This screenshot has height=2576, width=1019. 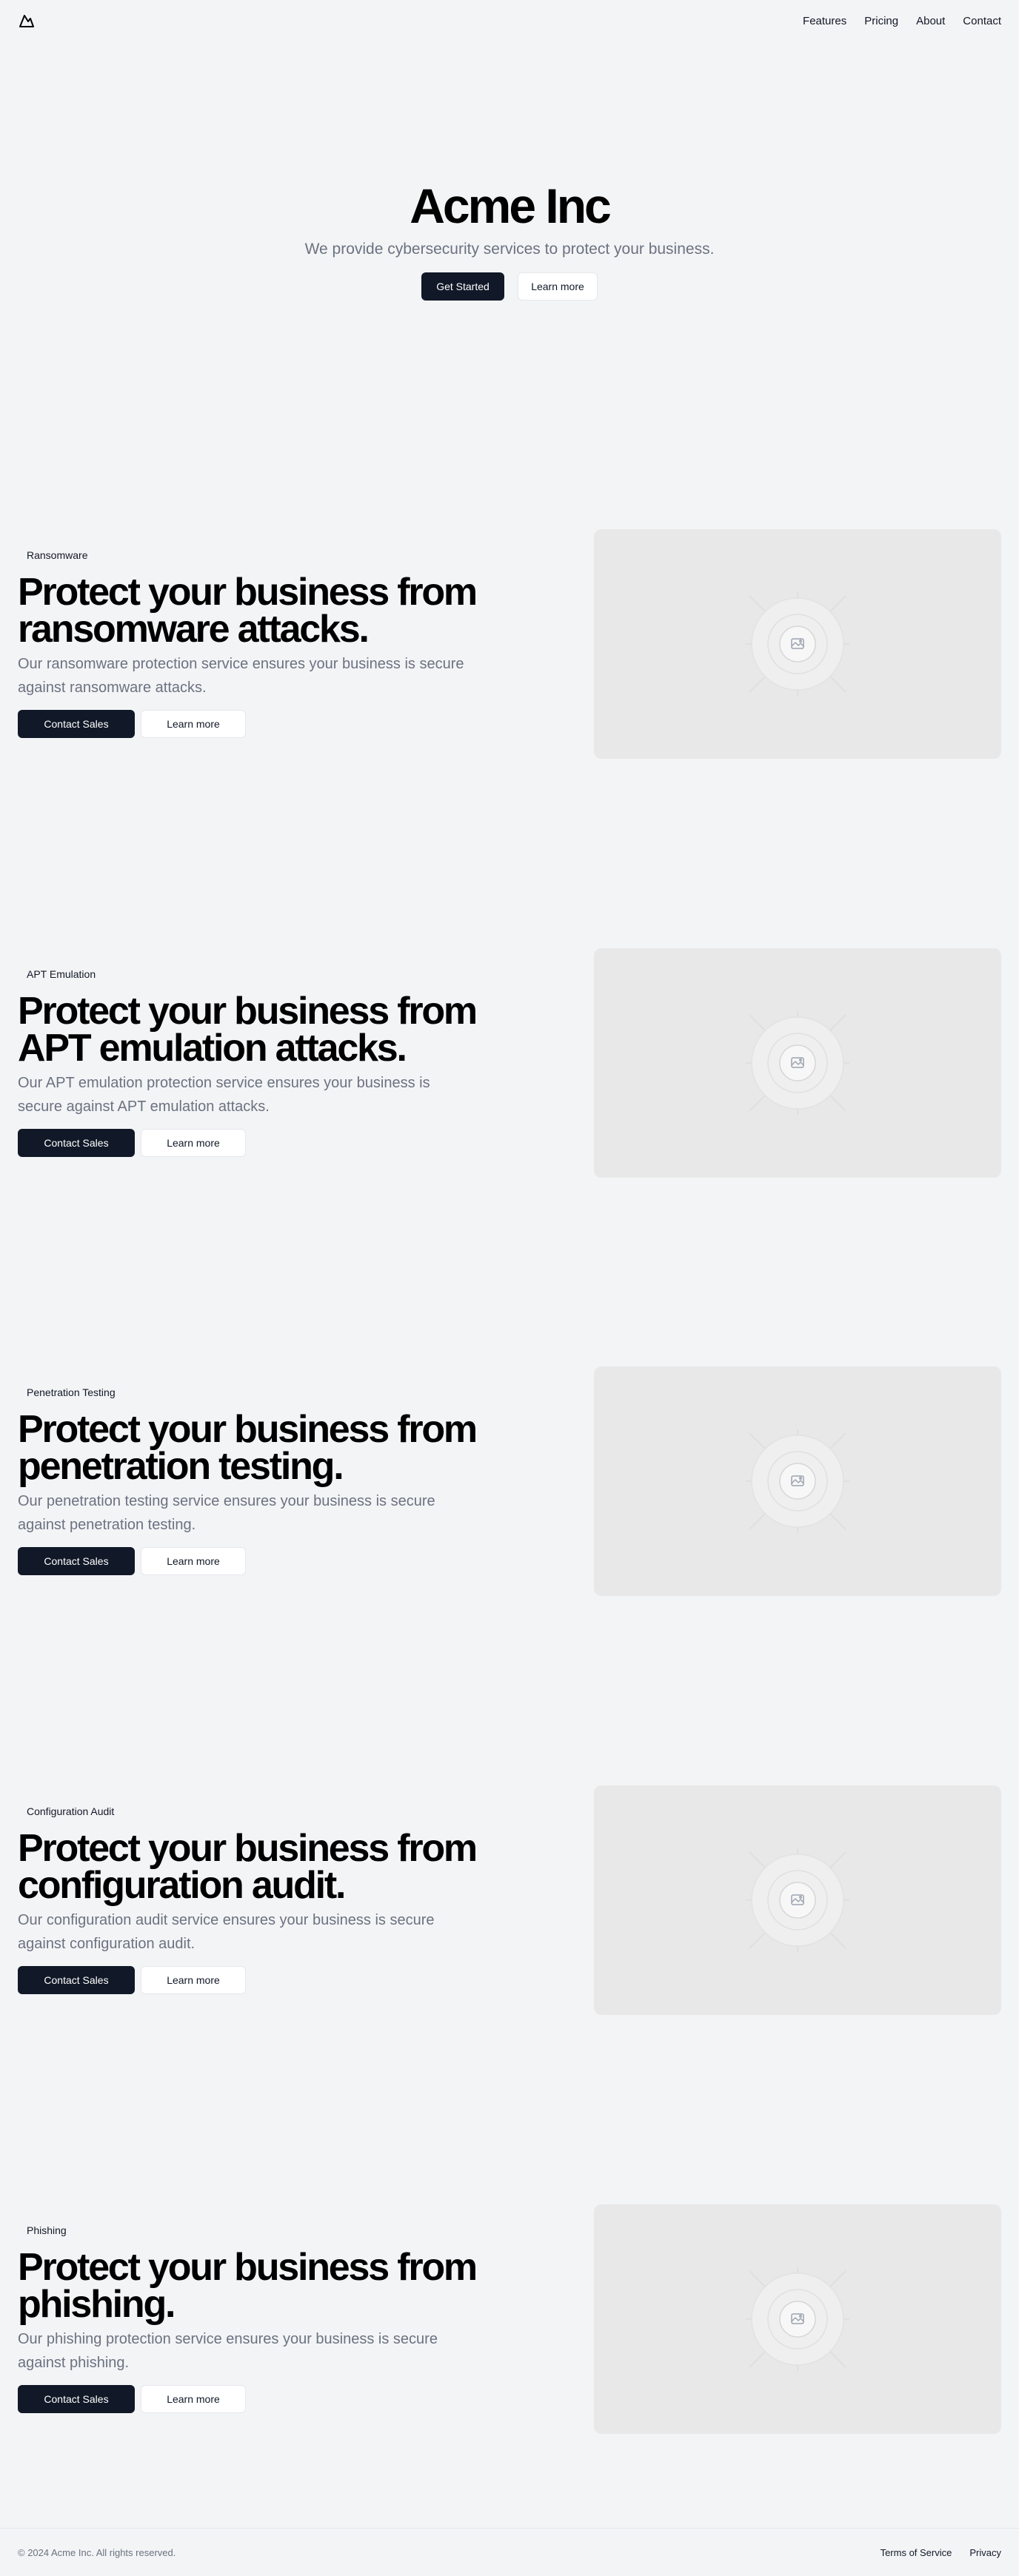 I want to click on terms-of-service-link: Terms of Service, so click(x=916, y=2552).